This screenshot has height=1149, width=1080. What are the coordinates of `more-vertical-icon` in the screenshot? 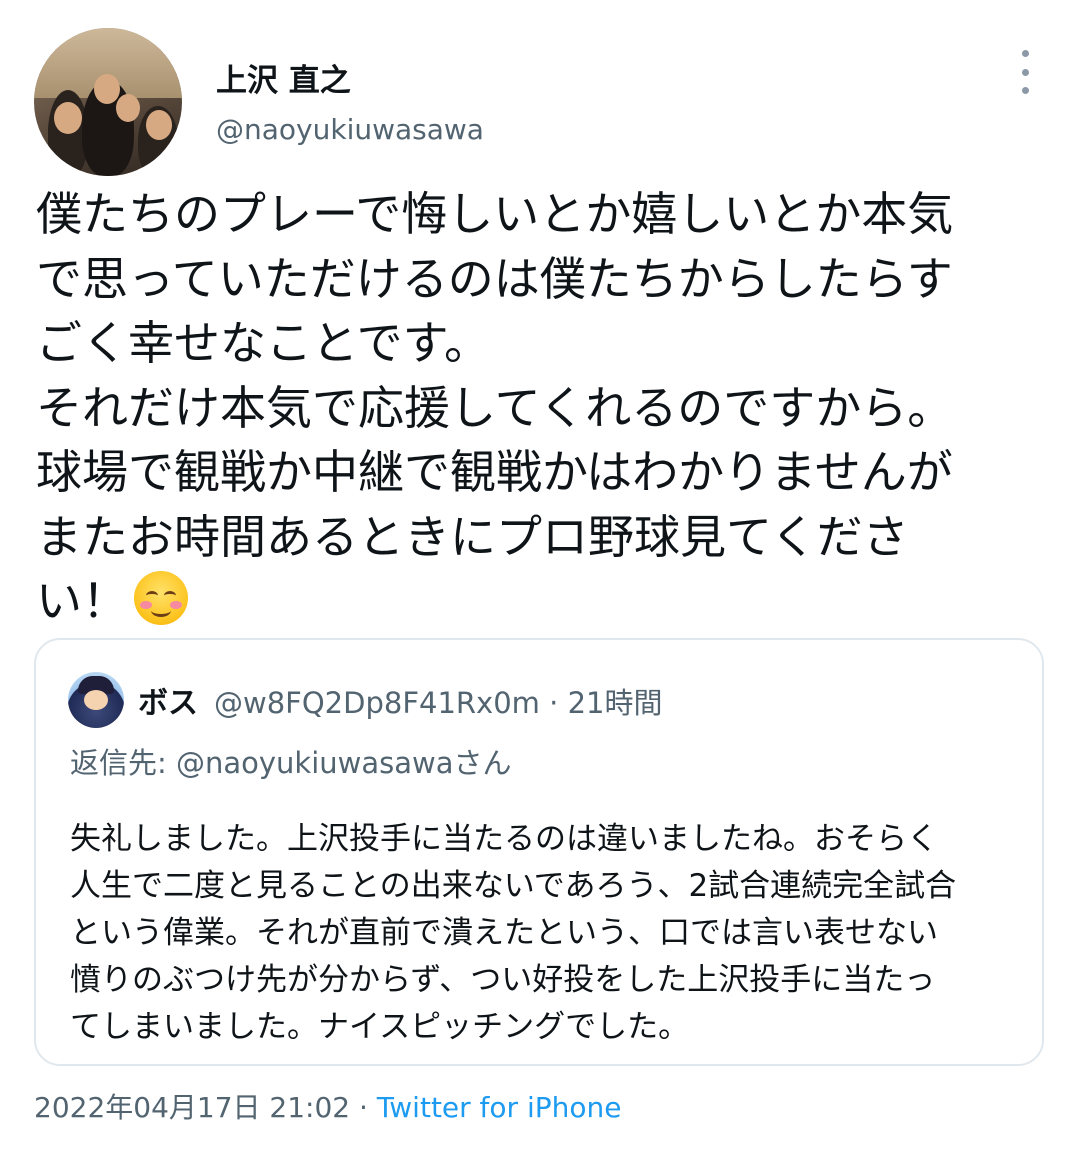 It's located at (1025, 72).